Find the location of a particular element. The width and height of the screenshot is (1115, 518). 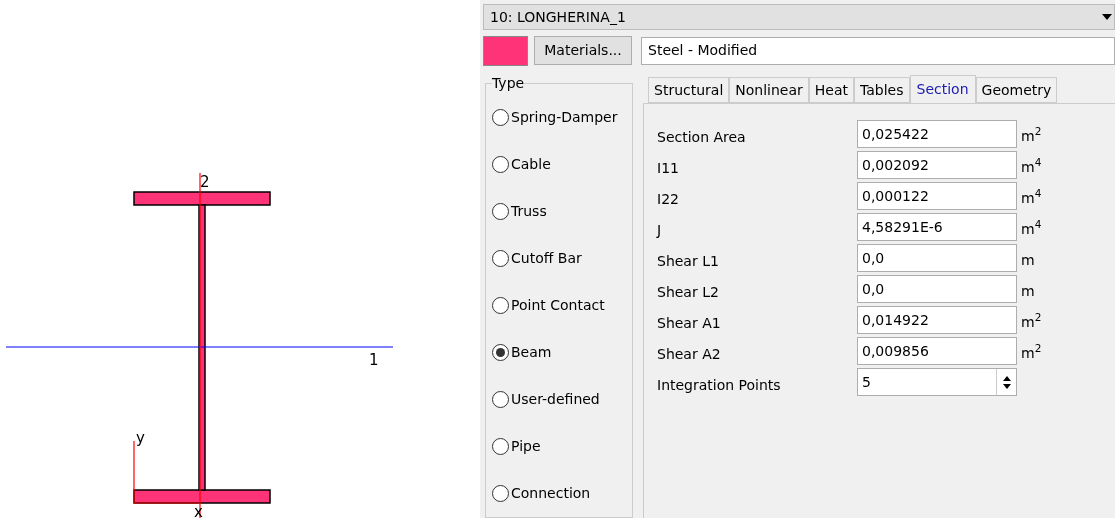

color-swatch is located at coordinates (505, 50).